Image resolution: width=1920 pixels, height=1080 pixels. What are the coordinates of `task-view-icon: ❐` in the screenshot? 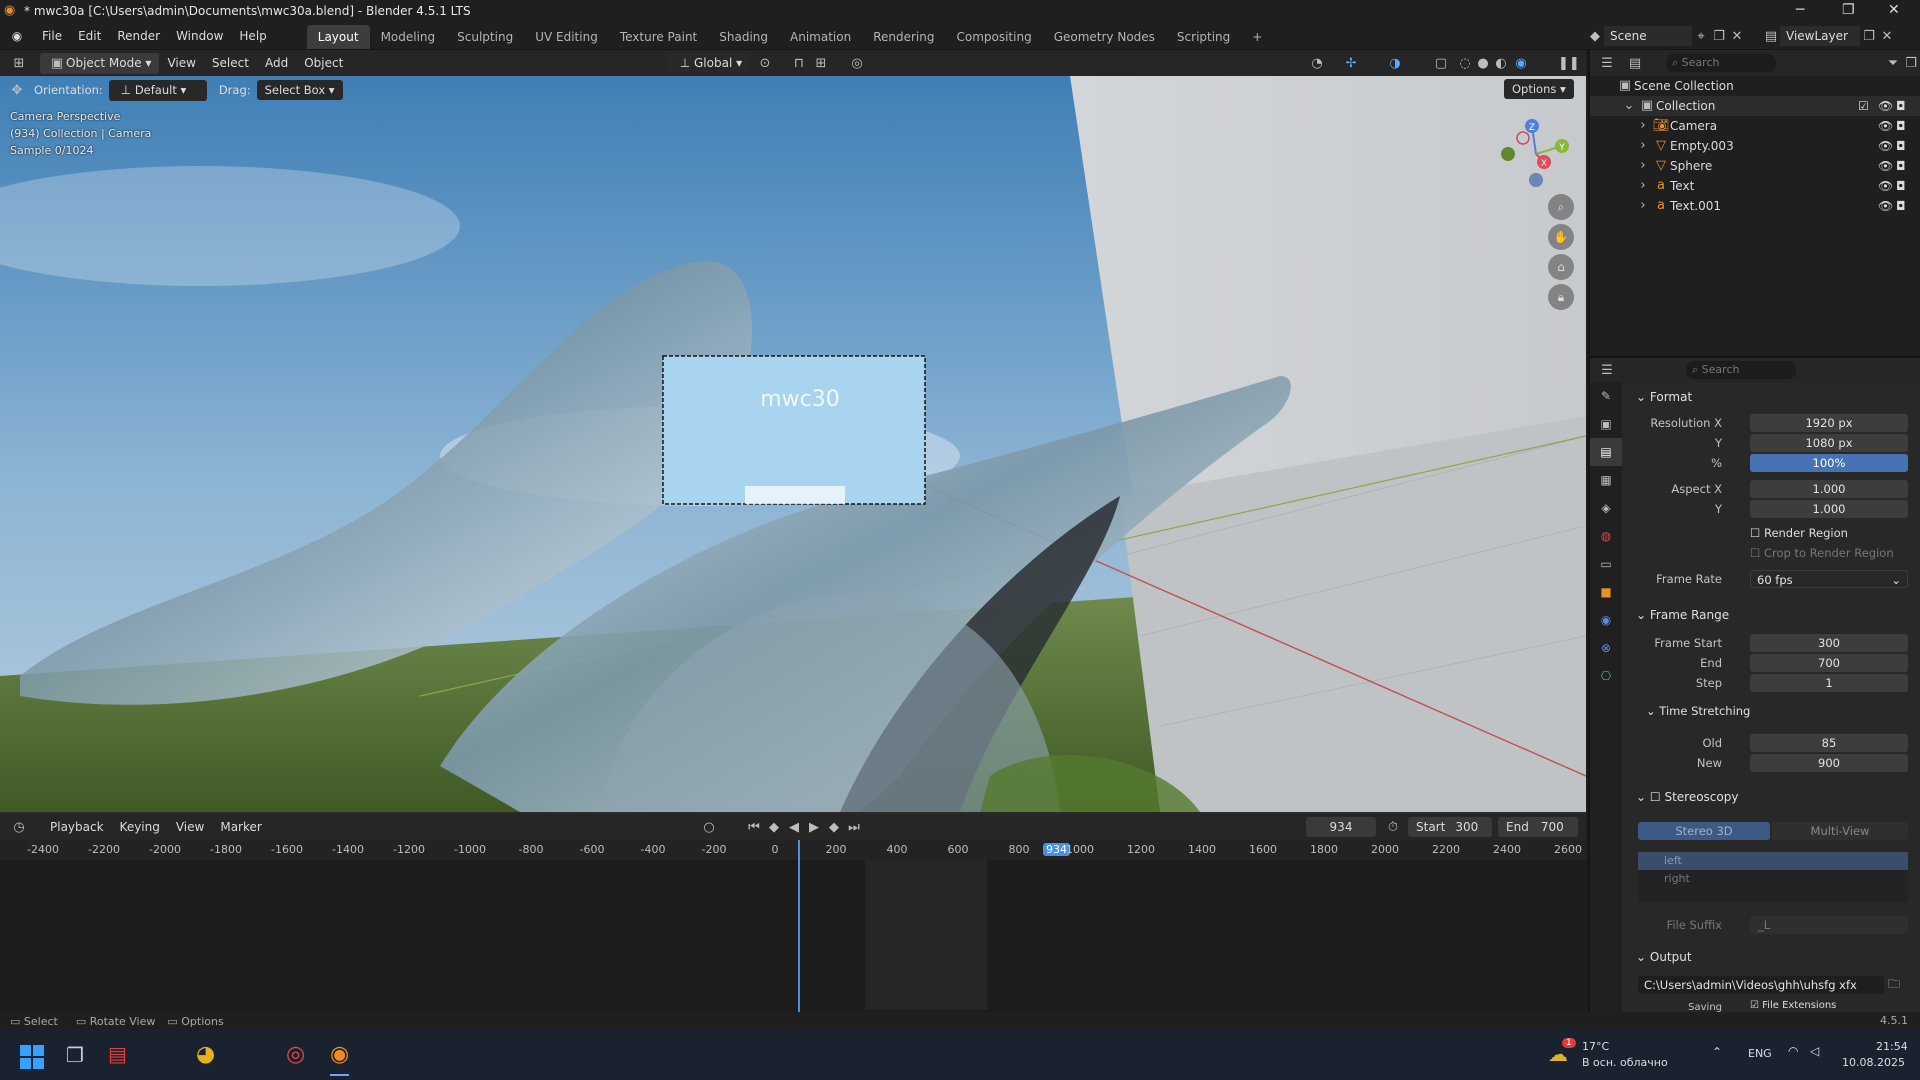 It's located at (75, 1055).